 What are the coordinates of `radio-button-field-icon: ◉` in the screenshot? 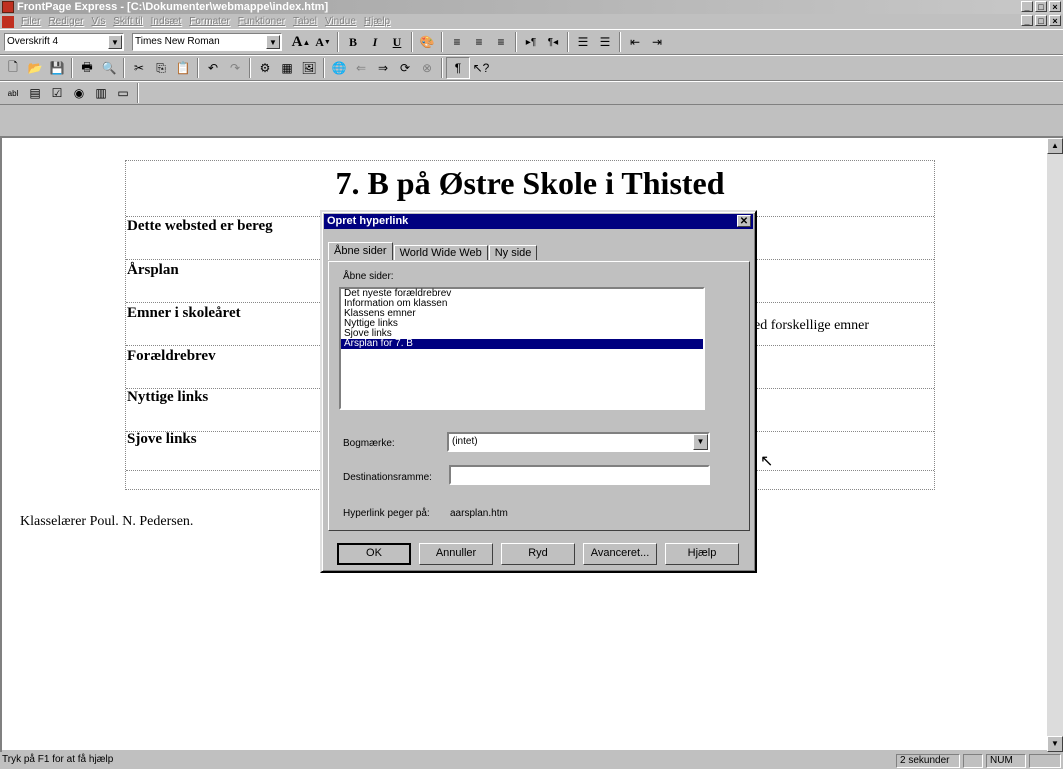 It's located at (79, 93).